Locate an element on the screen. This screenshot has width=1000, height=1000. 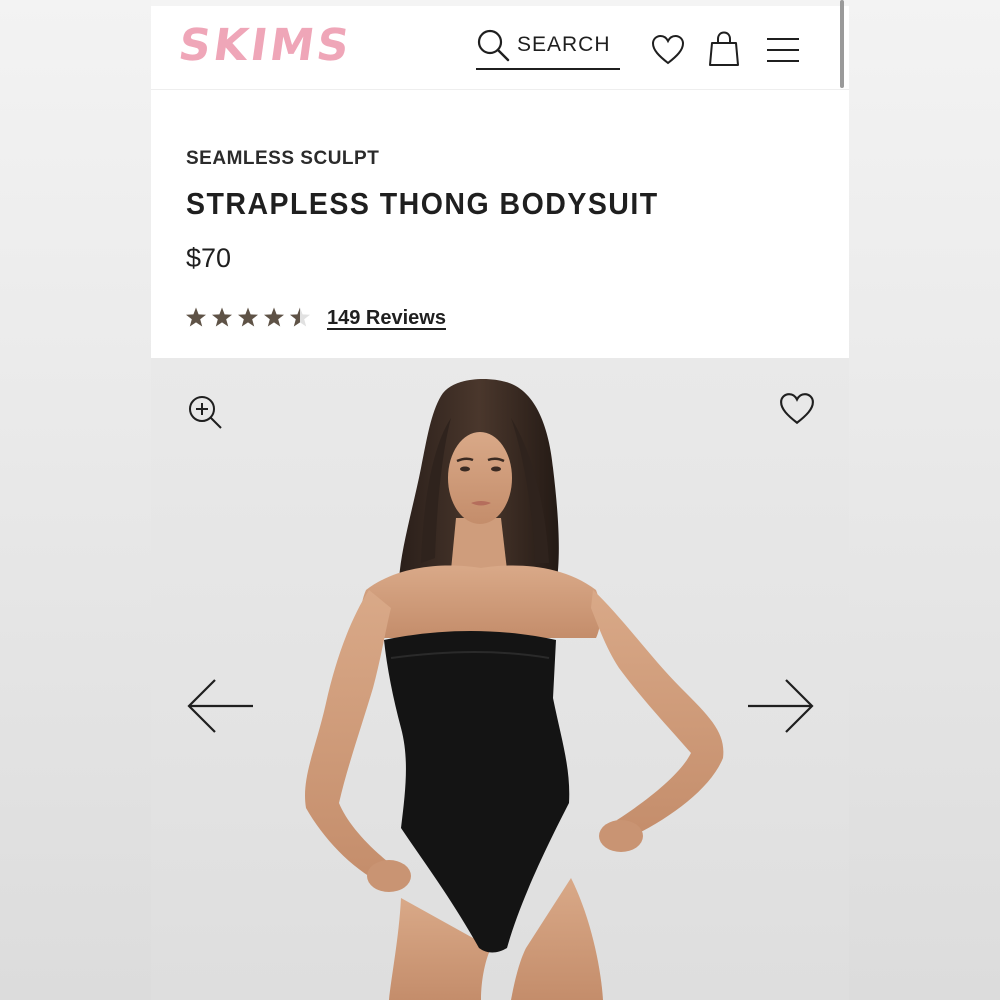
star-half-icon is located at coordinates (300, 317).